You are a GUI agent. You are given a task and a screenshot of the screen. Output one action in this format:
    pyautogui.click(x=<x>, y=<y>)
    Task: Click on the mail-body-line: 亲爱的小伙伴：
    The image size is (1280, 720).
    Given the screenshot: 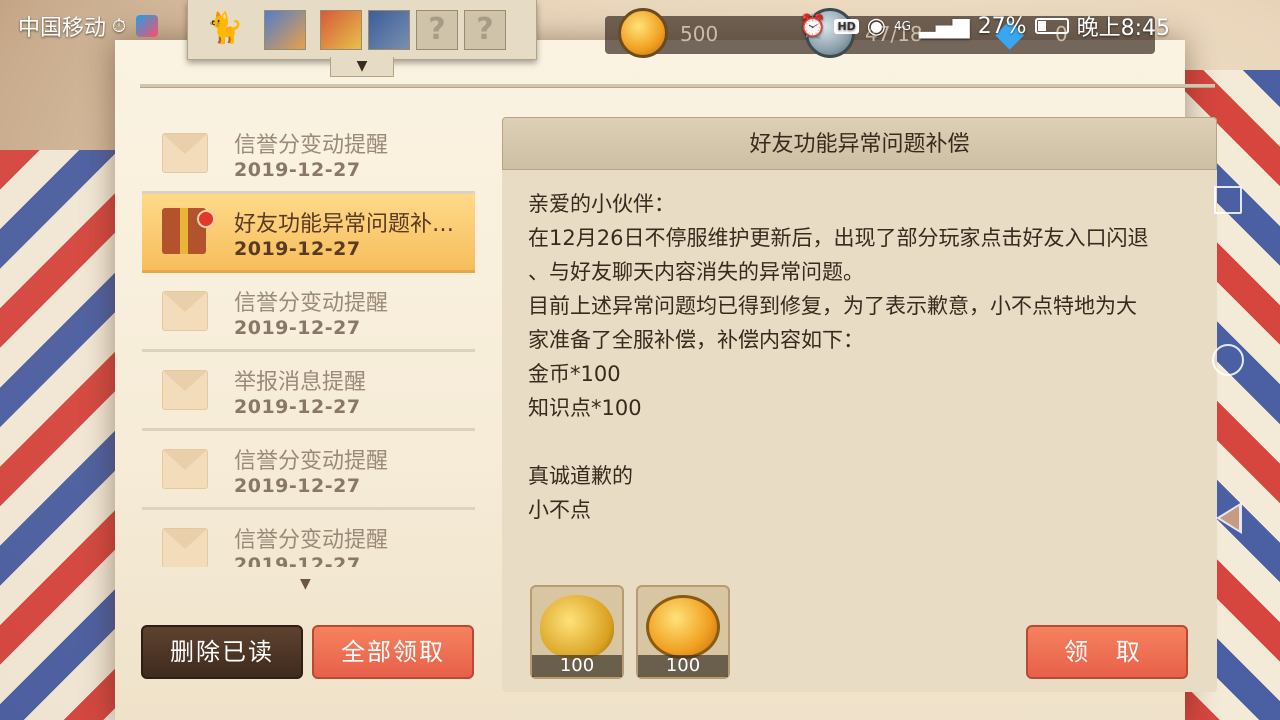 What is the action you would take?
    pyautogui.click(x=601, y=204)
    